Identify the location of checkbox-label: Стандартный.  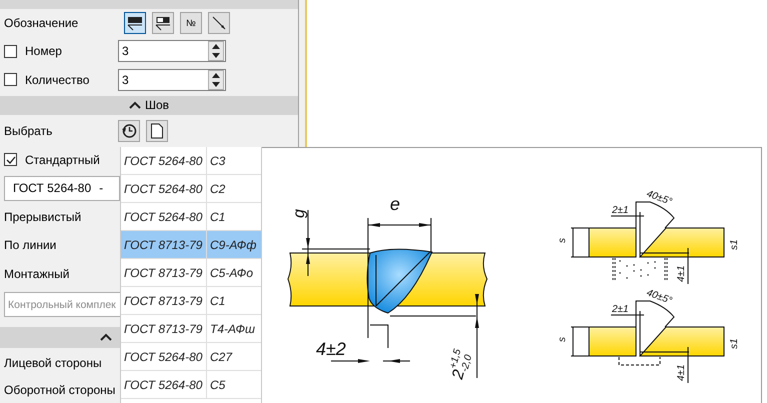
(62, 159).